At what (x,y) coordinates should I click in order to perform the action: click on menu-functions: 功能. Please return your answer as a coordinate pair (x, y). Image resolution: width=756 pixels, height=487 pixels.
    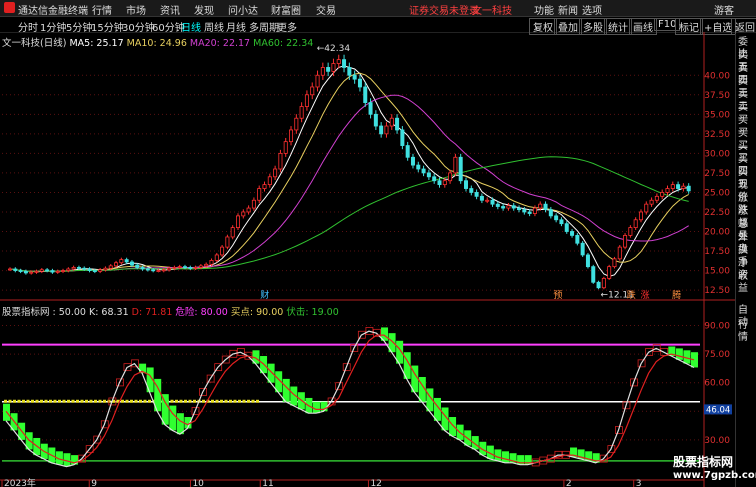
    Looking at the image, I should click on (544, 9).